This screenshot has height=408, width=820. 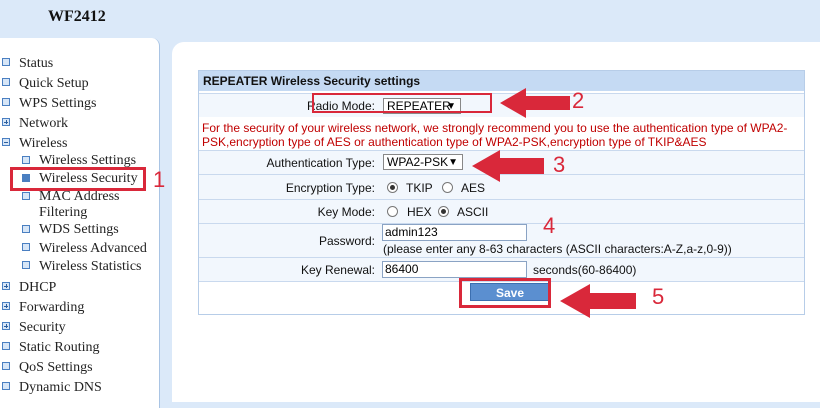 I want to click on password-input: admin123, so click(x=454, y=232).